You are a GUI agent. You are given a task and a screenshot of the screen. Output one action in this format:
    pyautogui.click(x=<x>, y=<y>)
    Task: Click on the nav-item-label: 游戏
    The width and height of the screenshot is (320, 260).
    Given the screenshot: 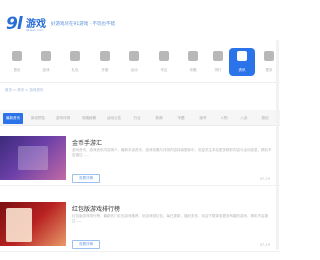 What is the action you would take?
    pyautogui.click(x=46, y=70)
    